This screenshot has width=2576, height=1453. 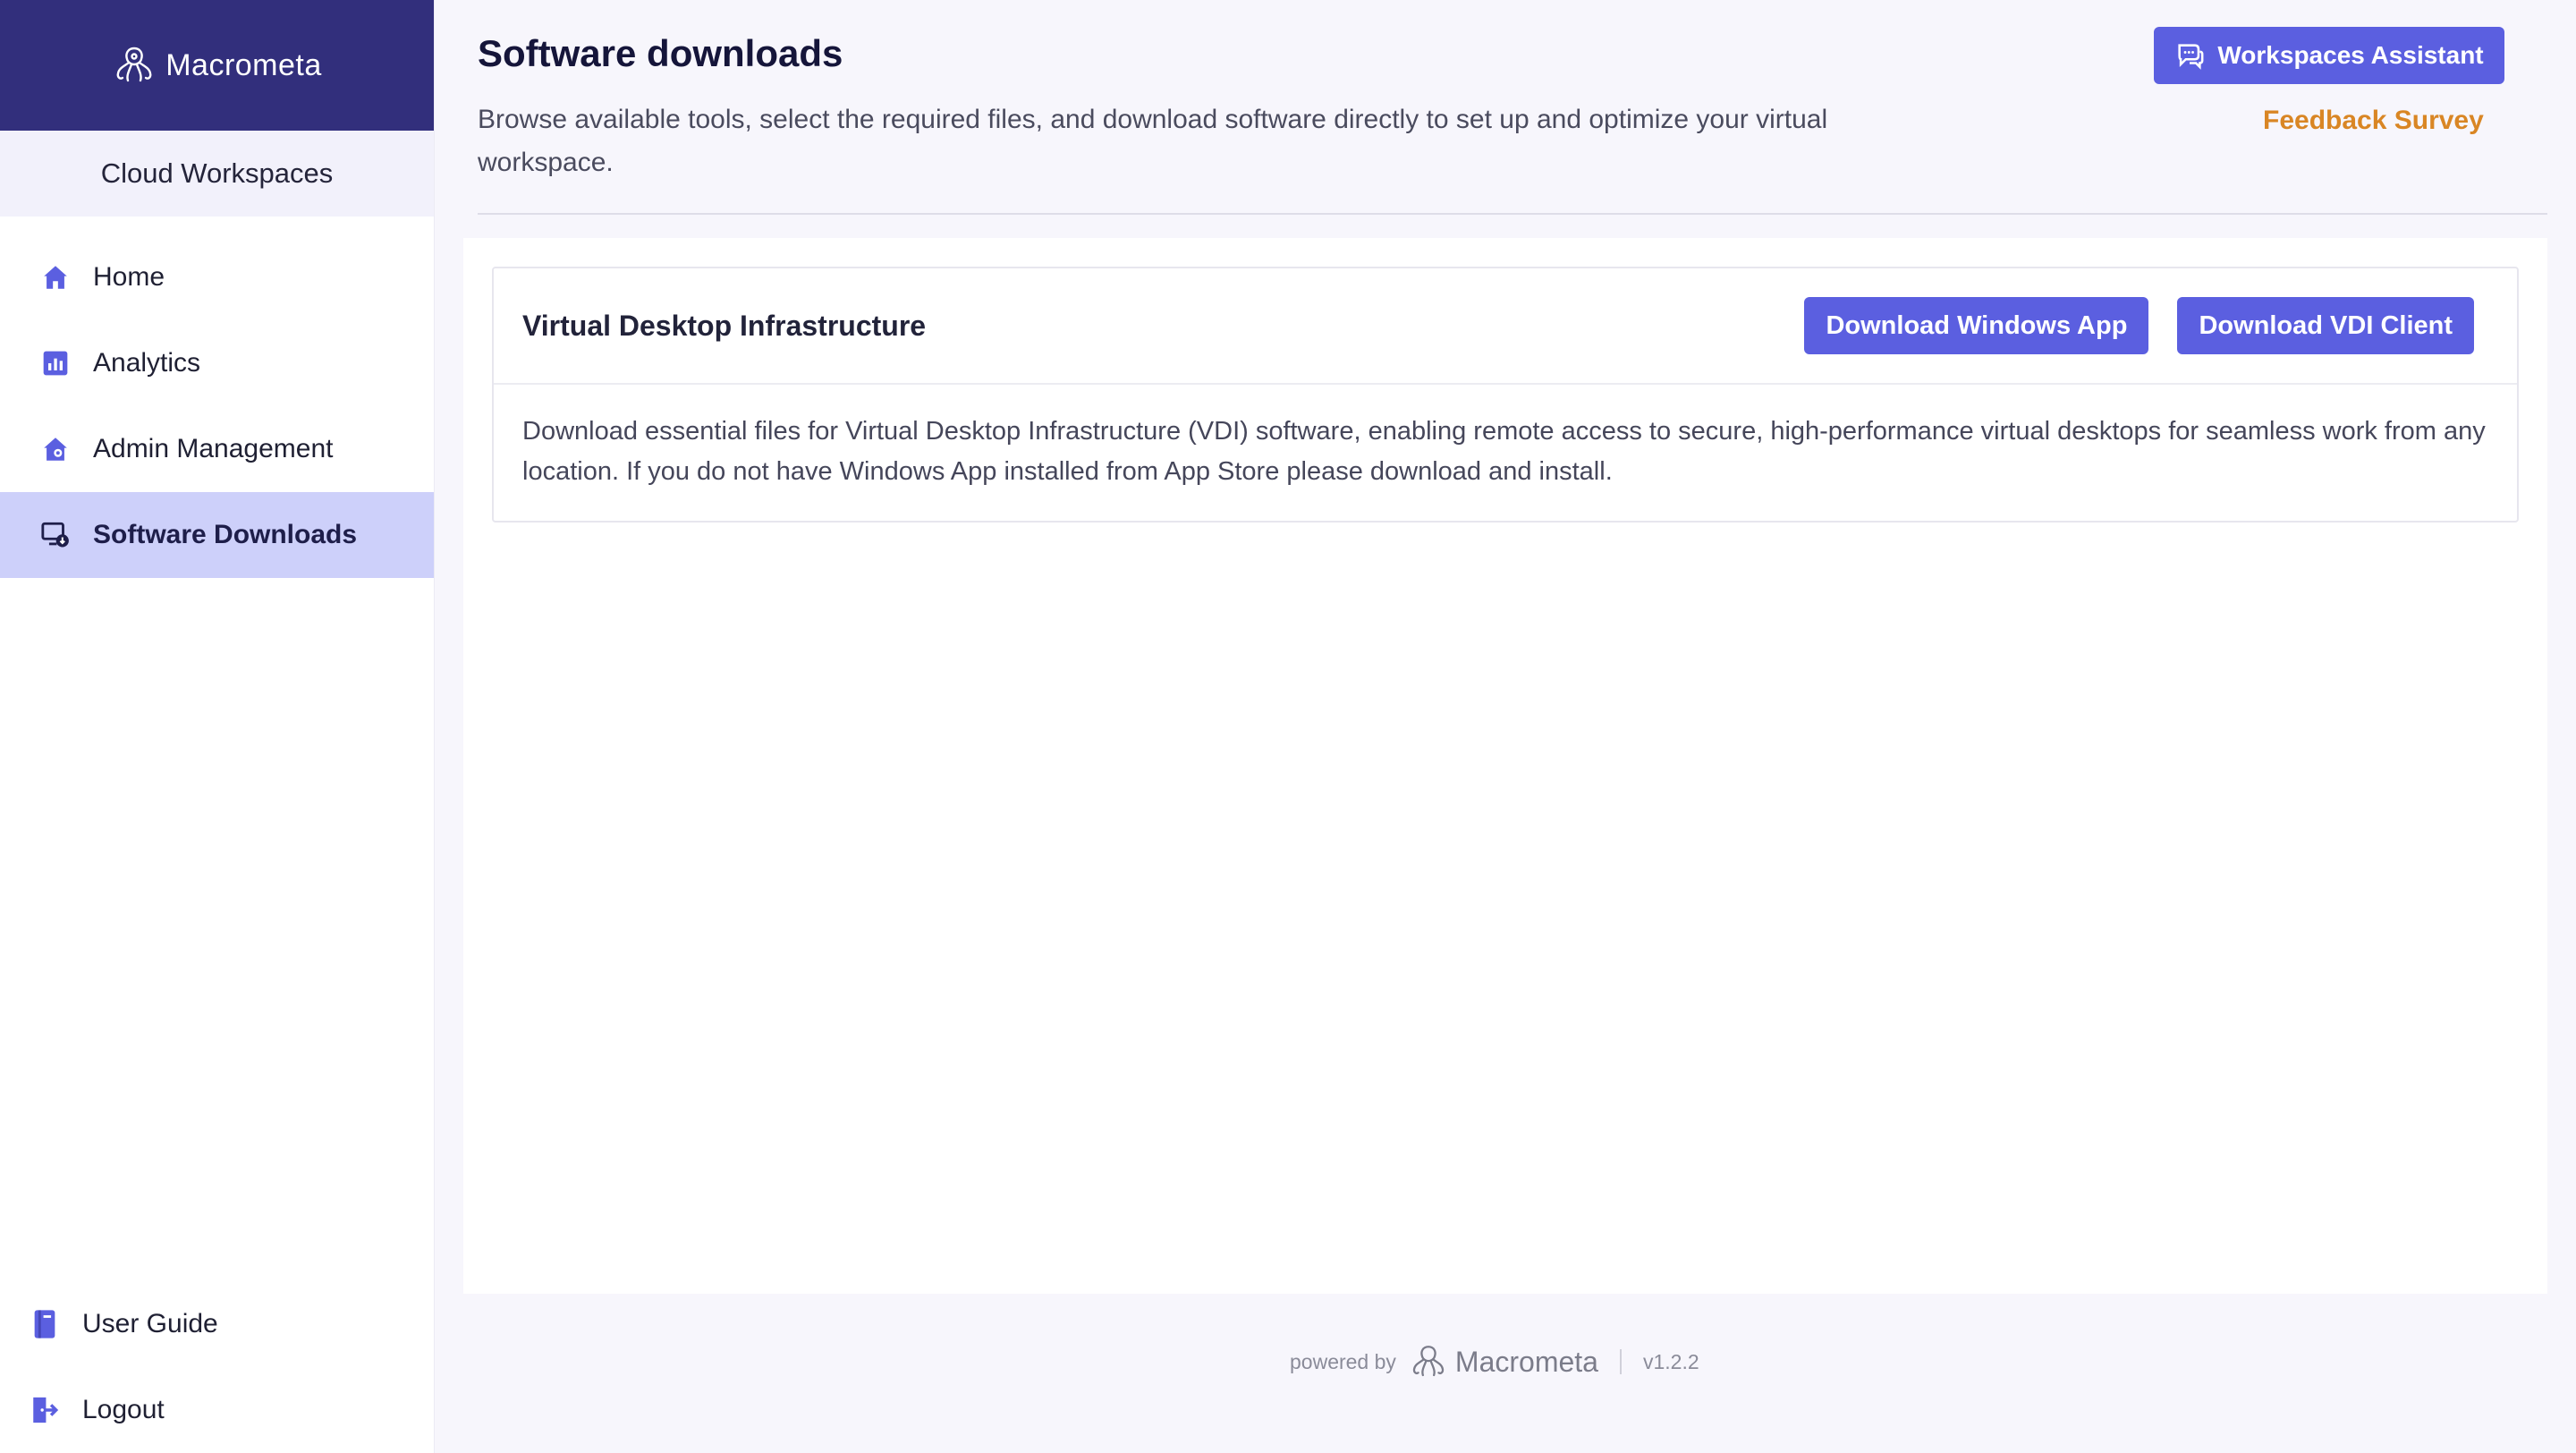 I want to click on sidebar-item-software-downloads: Software Downloads, so click(x=217, y=535).